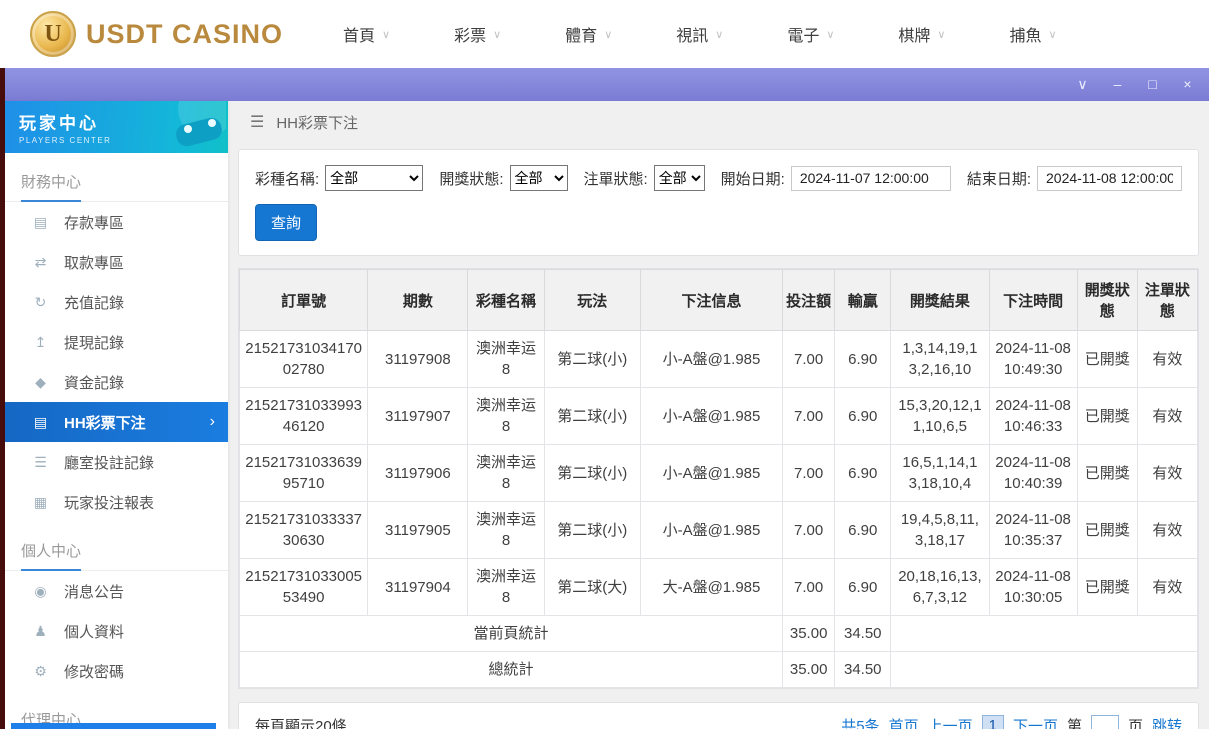 Image resolution: width=1209 pixels, height=729 pixels. Describe the element at coordinates (94, 223) in the screenshot. I see `sidebar-item-label: 存款專區` at that location.